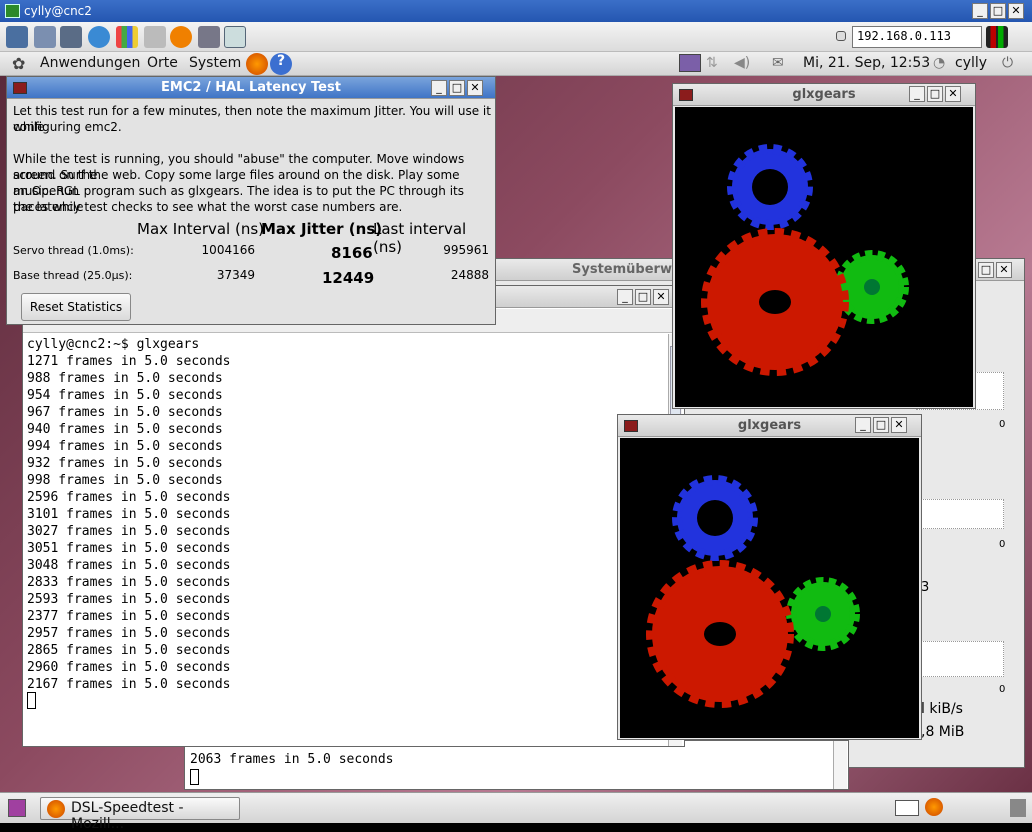 This screenshot has height=832, width=1032. I want to click on help-icon: ?, so click(281, 64).